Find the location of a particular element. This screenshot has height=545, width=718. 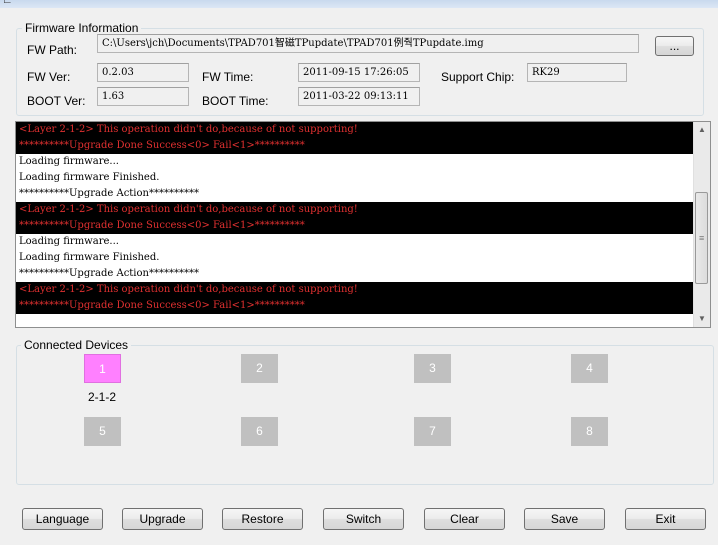

device-slot-6: 6 is located at coordinates (259, 431).